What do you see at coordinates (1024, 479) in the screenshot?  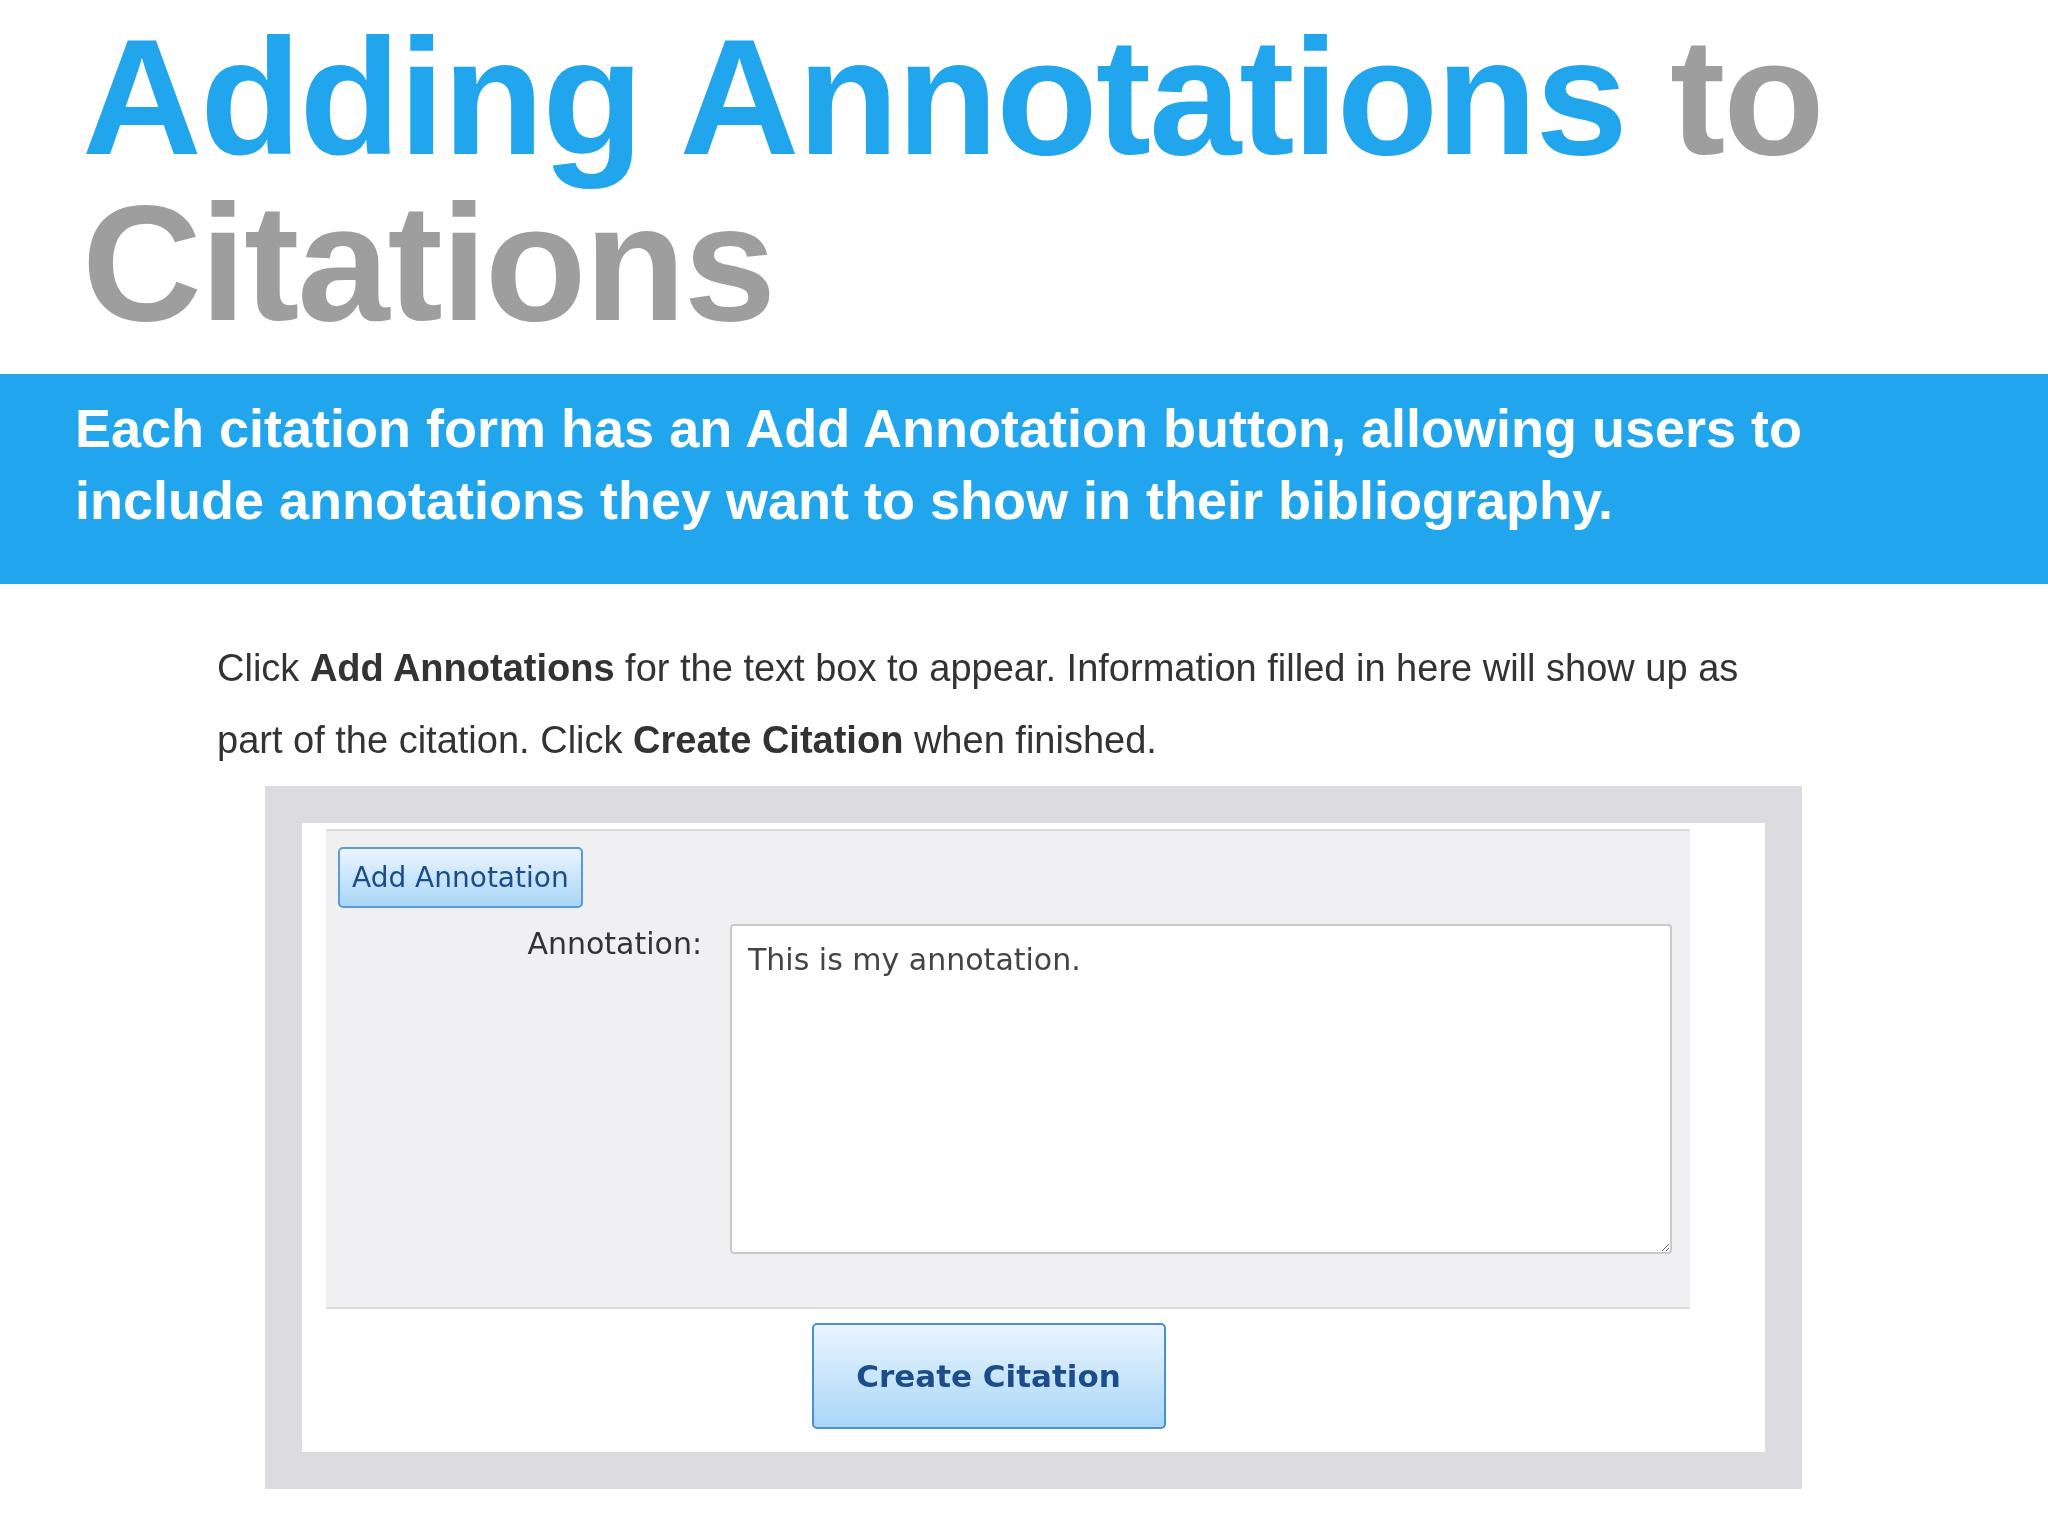 I see `subtitle-banner: Each citation form has an Add Annotation button, allowing users to include annotations they want to show in their bibliography.` at bounding box center [1024, 479].